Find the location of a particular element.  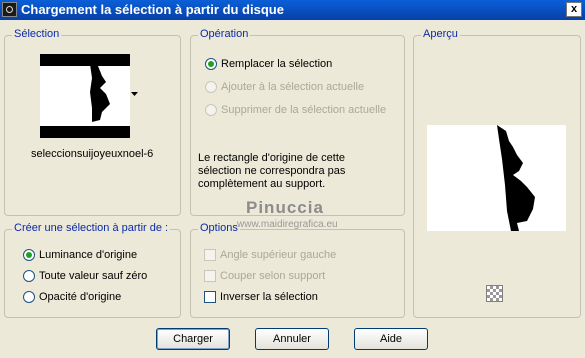

top-left-corner-checkbox is located at coordinates (210, 255).